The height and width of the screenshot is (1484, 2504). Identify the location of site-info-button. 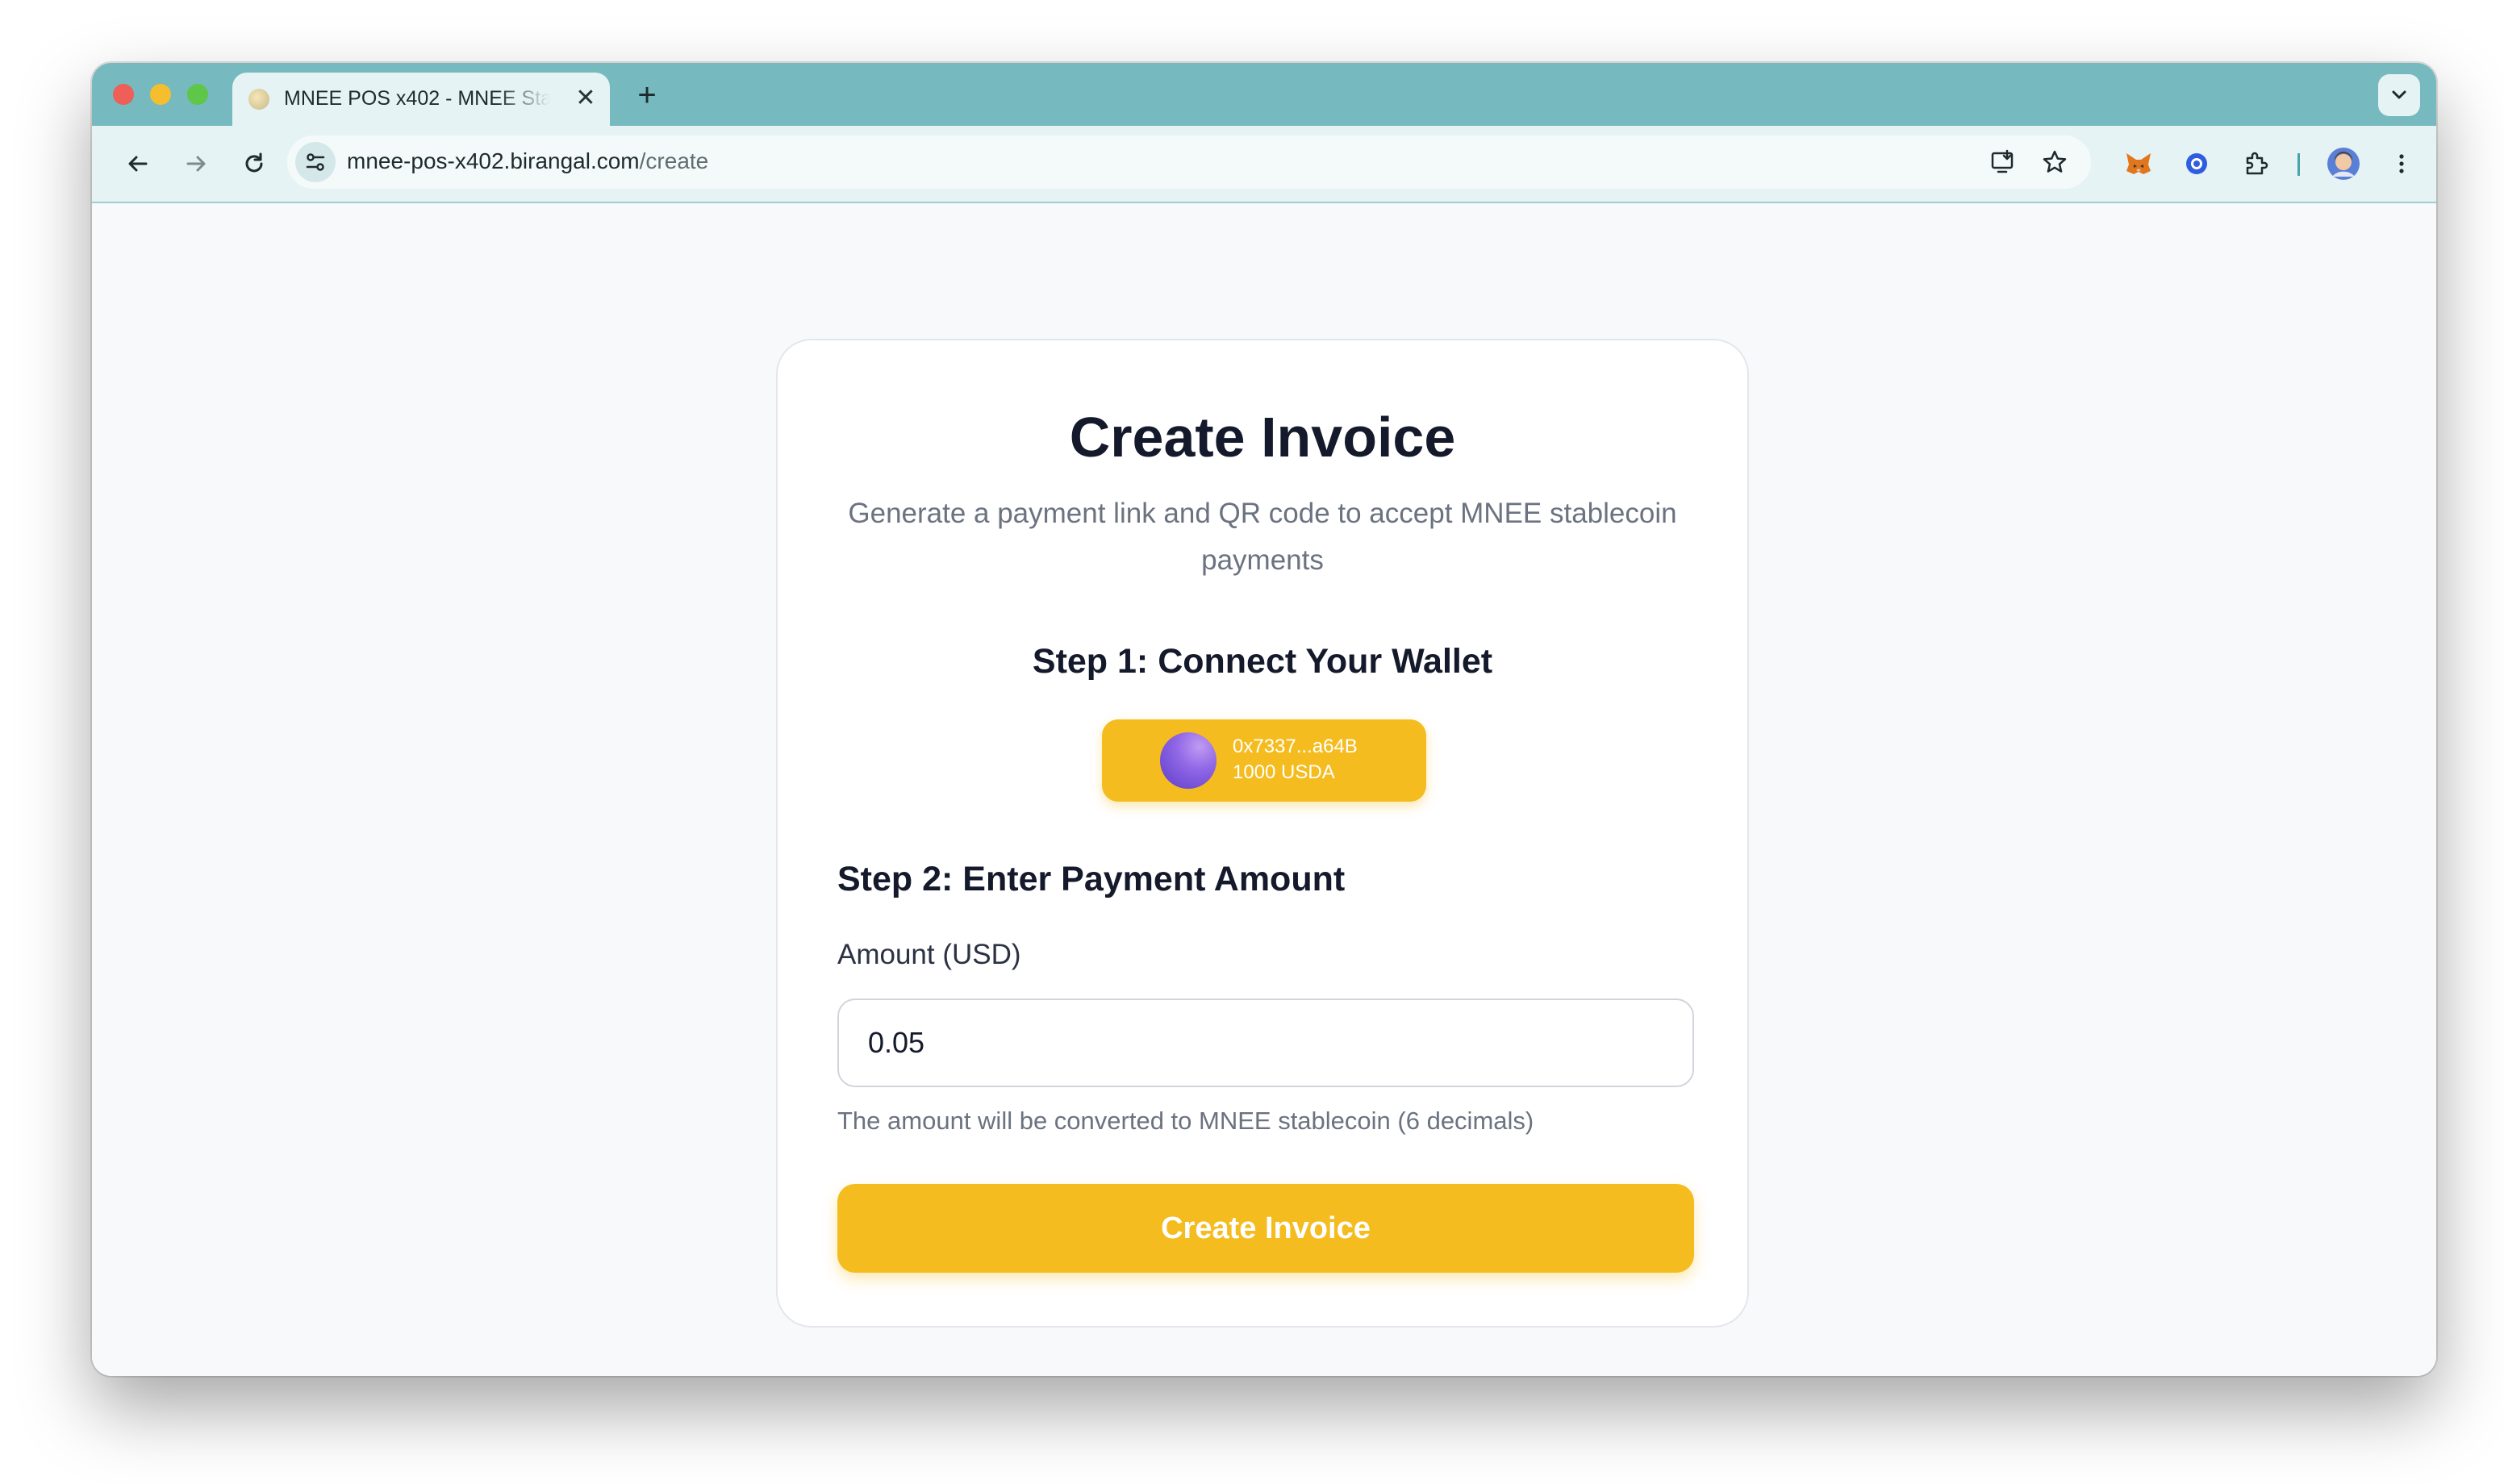
(315, 162).